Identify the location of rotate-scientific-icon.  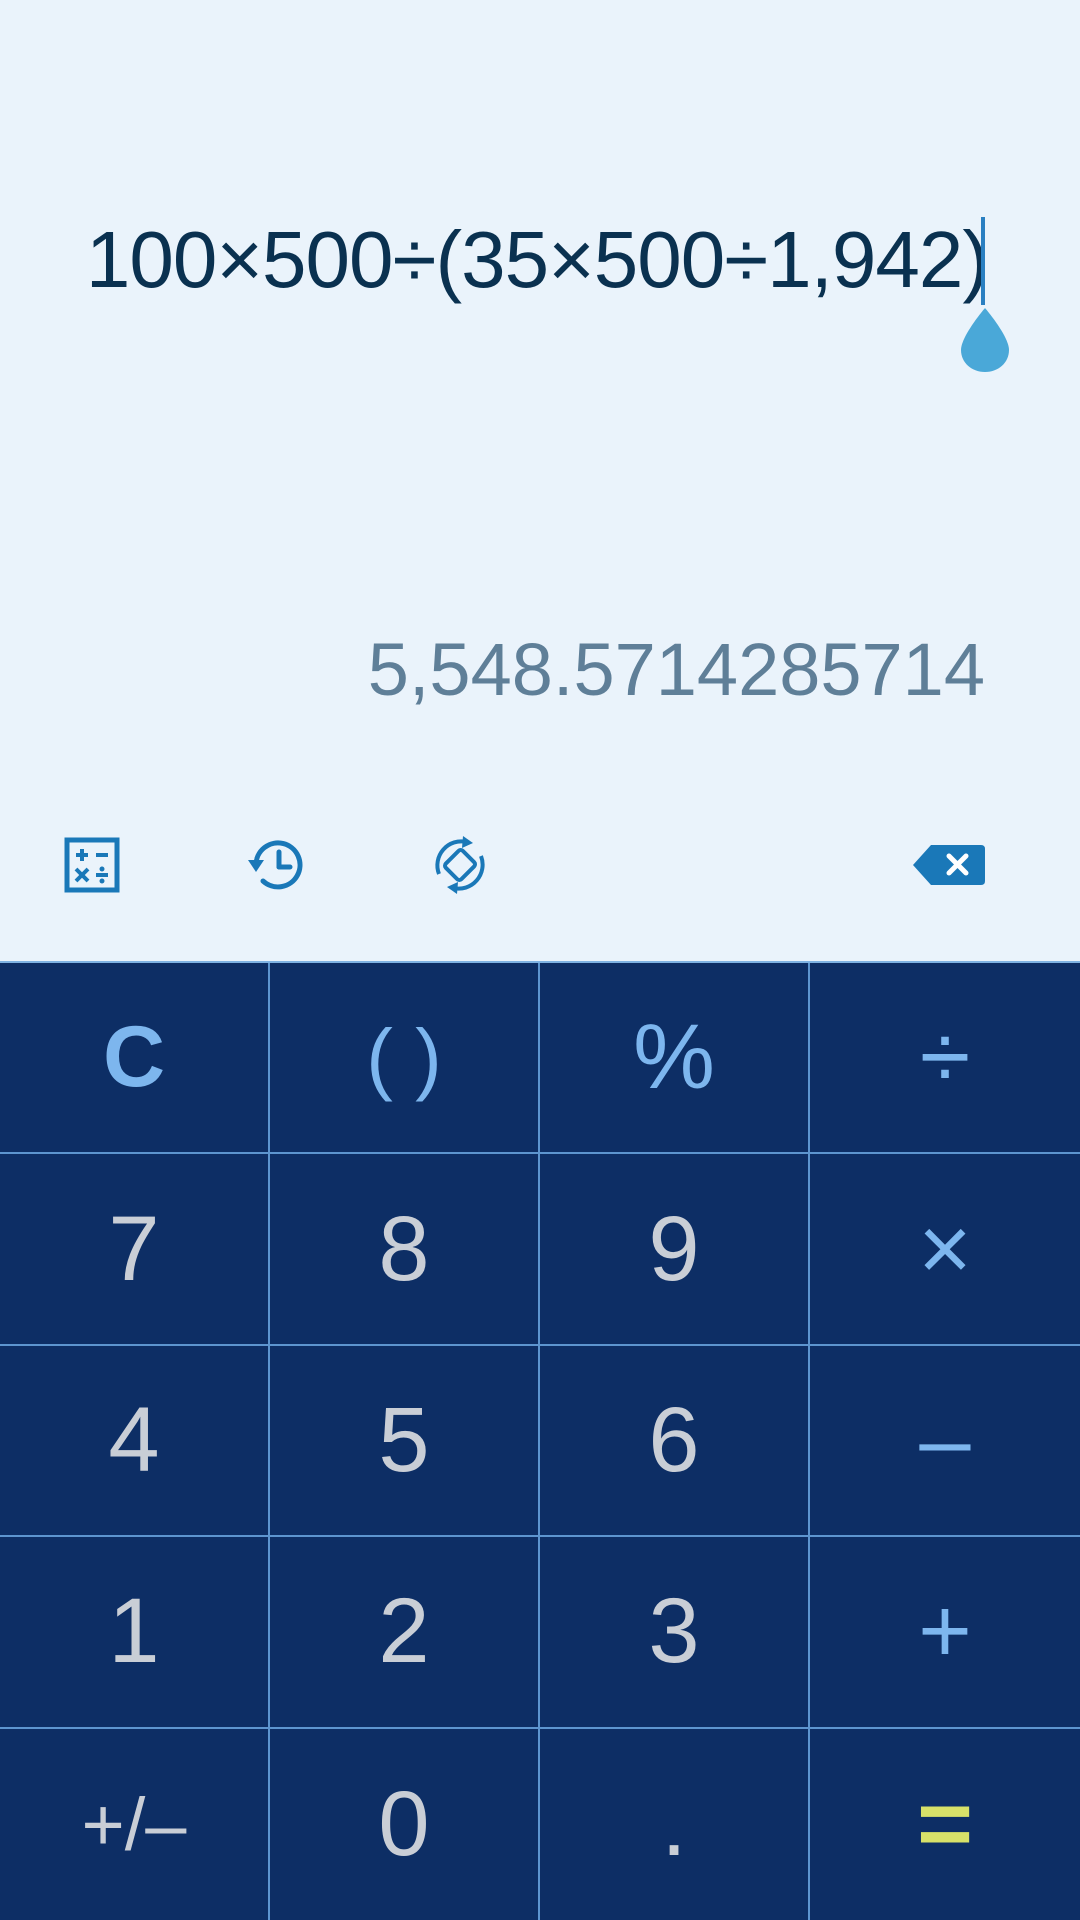
(460, 865).